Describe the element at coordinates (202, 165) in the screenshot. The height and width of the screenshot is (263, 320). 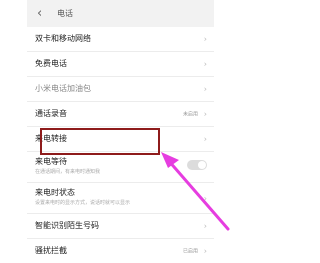
I see `toggle-knob` at that location.